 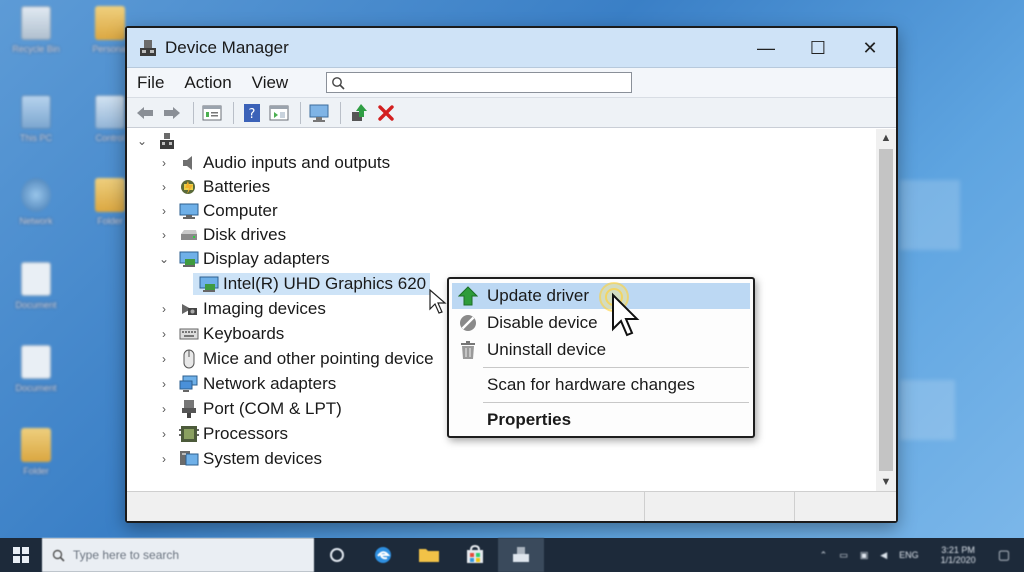 What do you see at coordinates (189, 384) in the screenshot?
I see `network-adapter-icon` at bounding box center [189, 384].